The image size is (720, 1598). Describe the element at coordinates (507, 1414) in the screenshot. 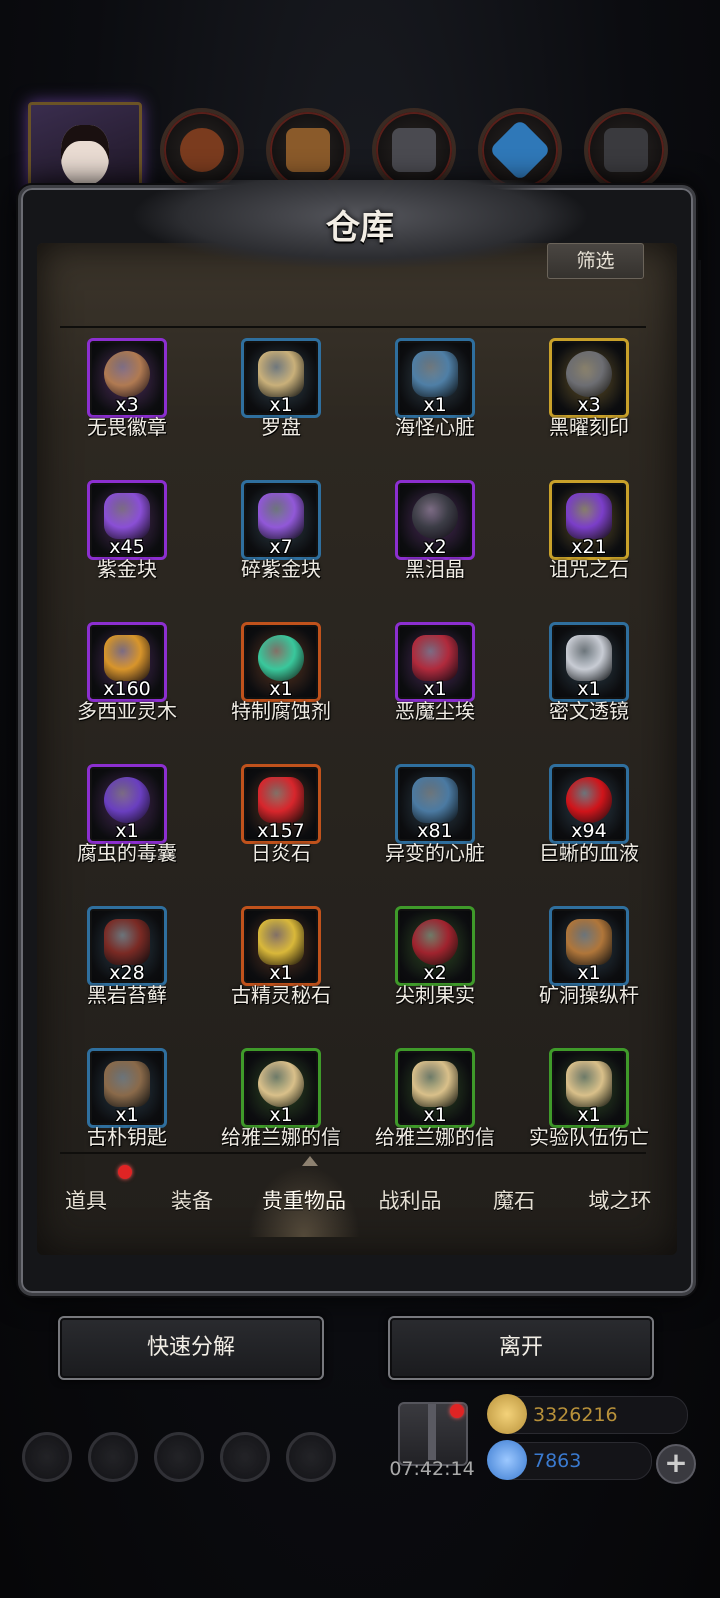

I see `gold-coin-icon` at that location.